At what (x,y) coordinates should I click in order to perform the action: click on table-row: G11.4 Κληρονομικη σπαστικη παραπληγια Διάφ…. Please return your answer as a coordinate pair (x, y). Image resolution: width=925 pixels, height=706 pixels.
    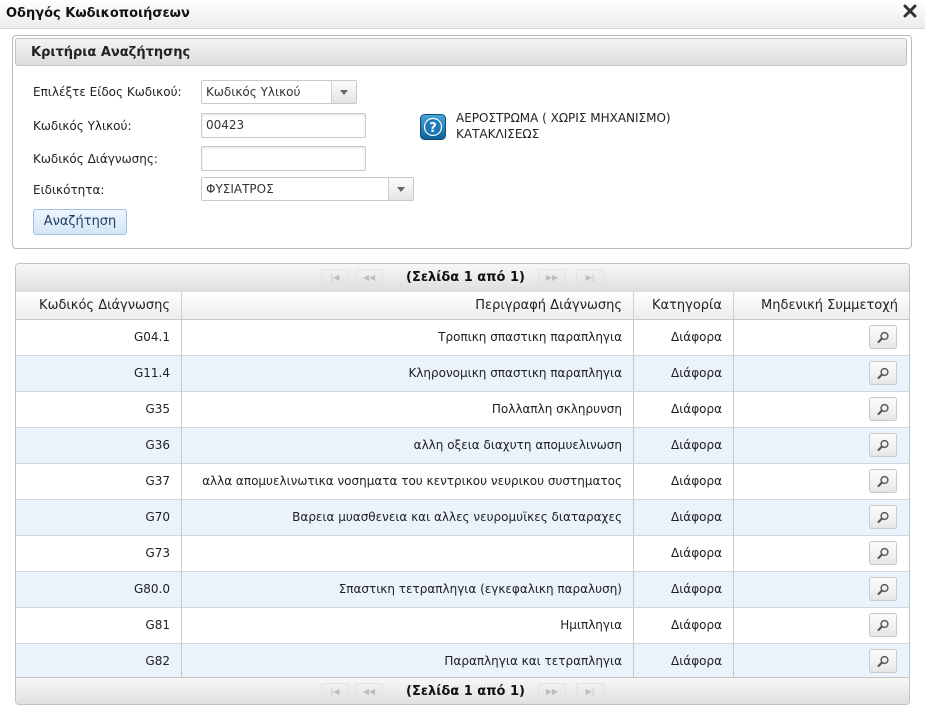
    Looking at the image, I should click on (462, 374).